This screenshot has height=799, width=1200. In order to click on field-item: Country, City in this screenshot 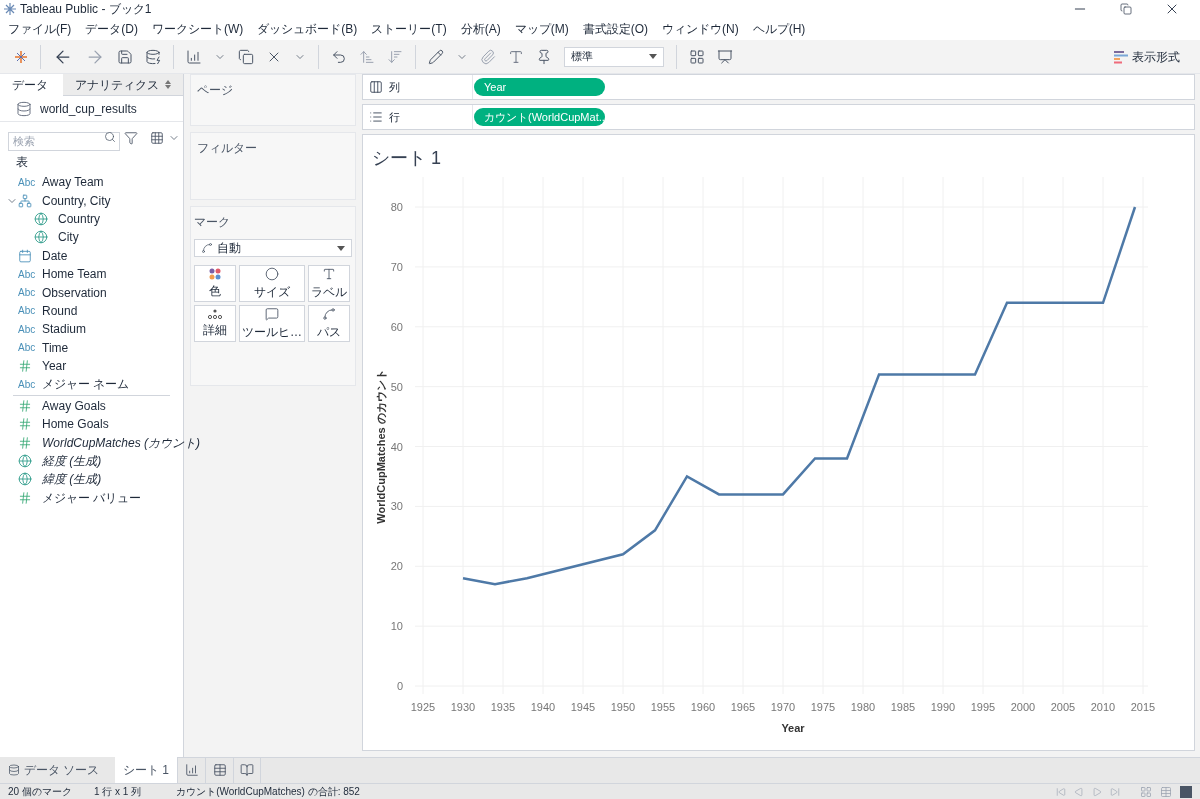, I will do `click(76, 200)`.